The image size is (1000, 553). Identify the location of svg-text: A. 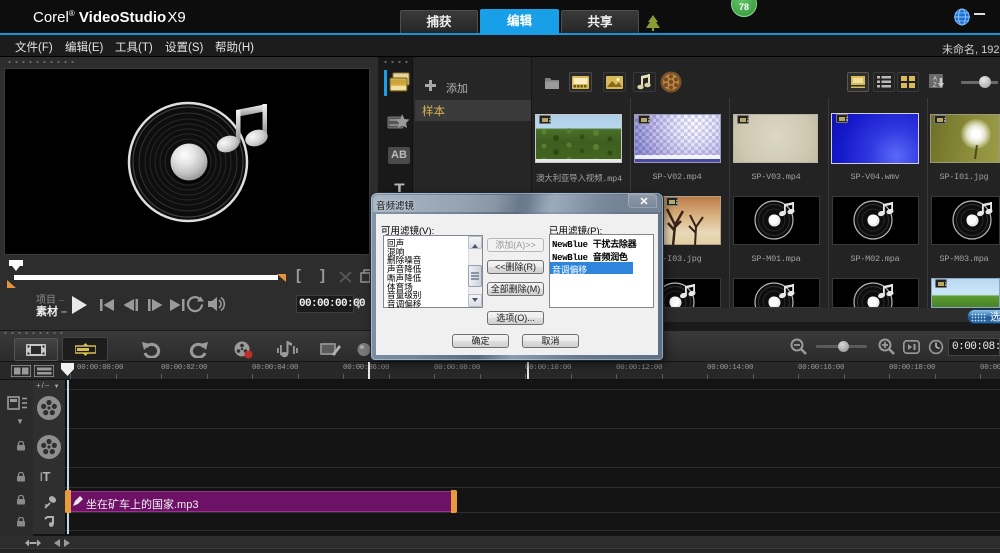
(935, 80).